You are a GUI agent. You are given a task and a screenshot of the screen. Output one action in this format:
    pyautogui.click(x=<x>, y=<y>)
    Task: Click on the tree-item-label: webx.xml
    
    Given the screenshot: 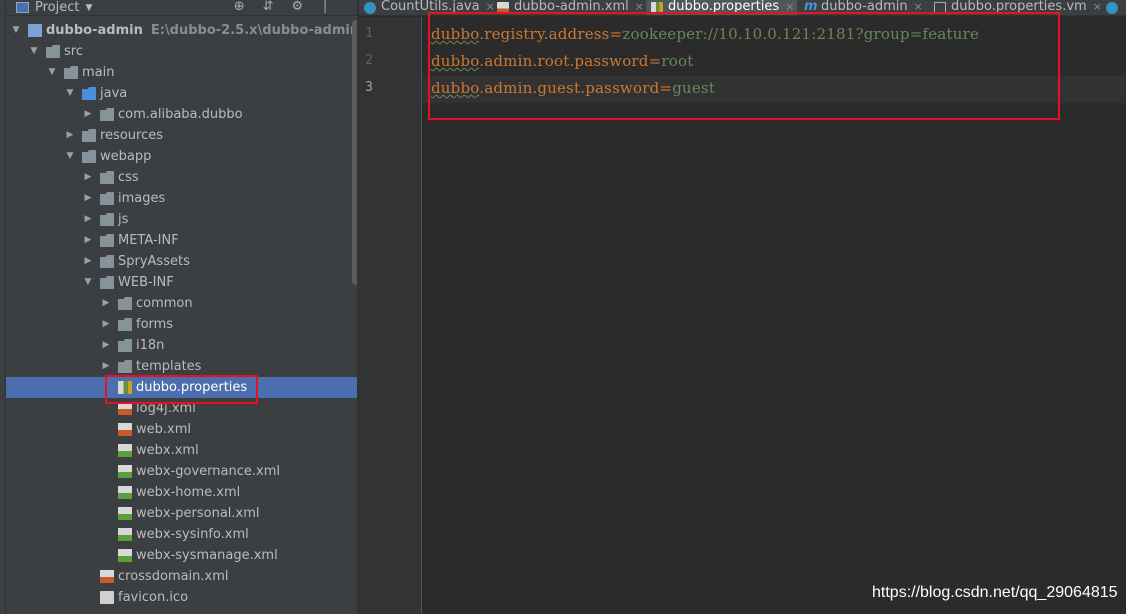 What is the action you would take?
    pyautogui.click(x=167, y=450)
    